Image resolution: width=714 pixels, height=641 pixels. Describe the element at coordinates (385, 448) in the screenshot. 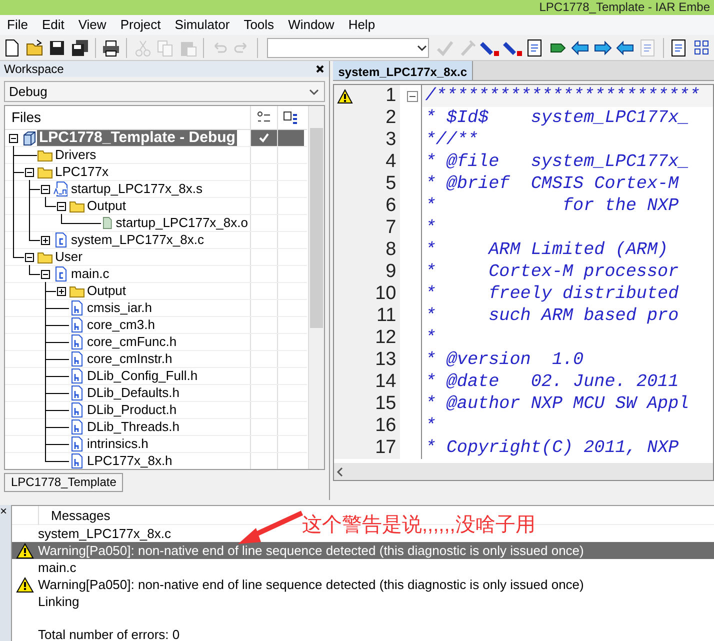

I see `line-number: 17` at that location.